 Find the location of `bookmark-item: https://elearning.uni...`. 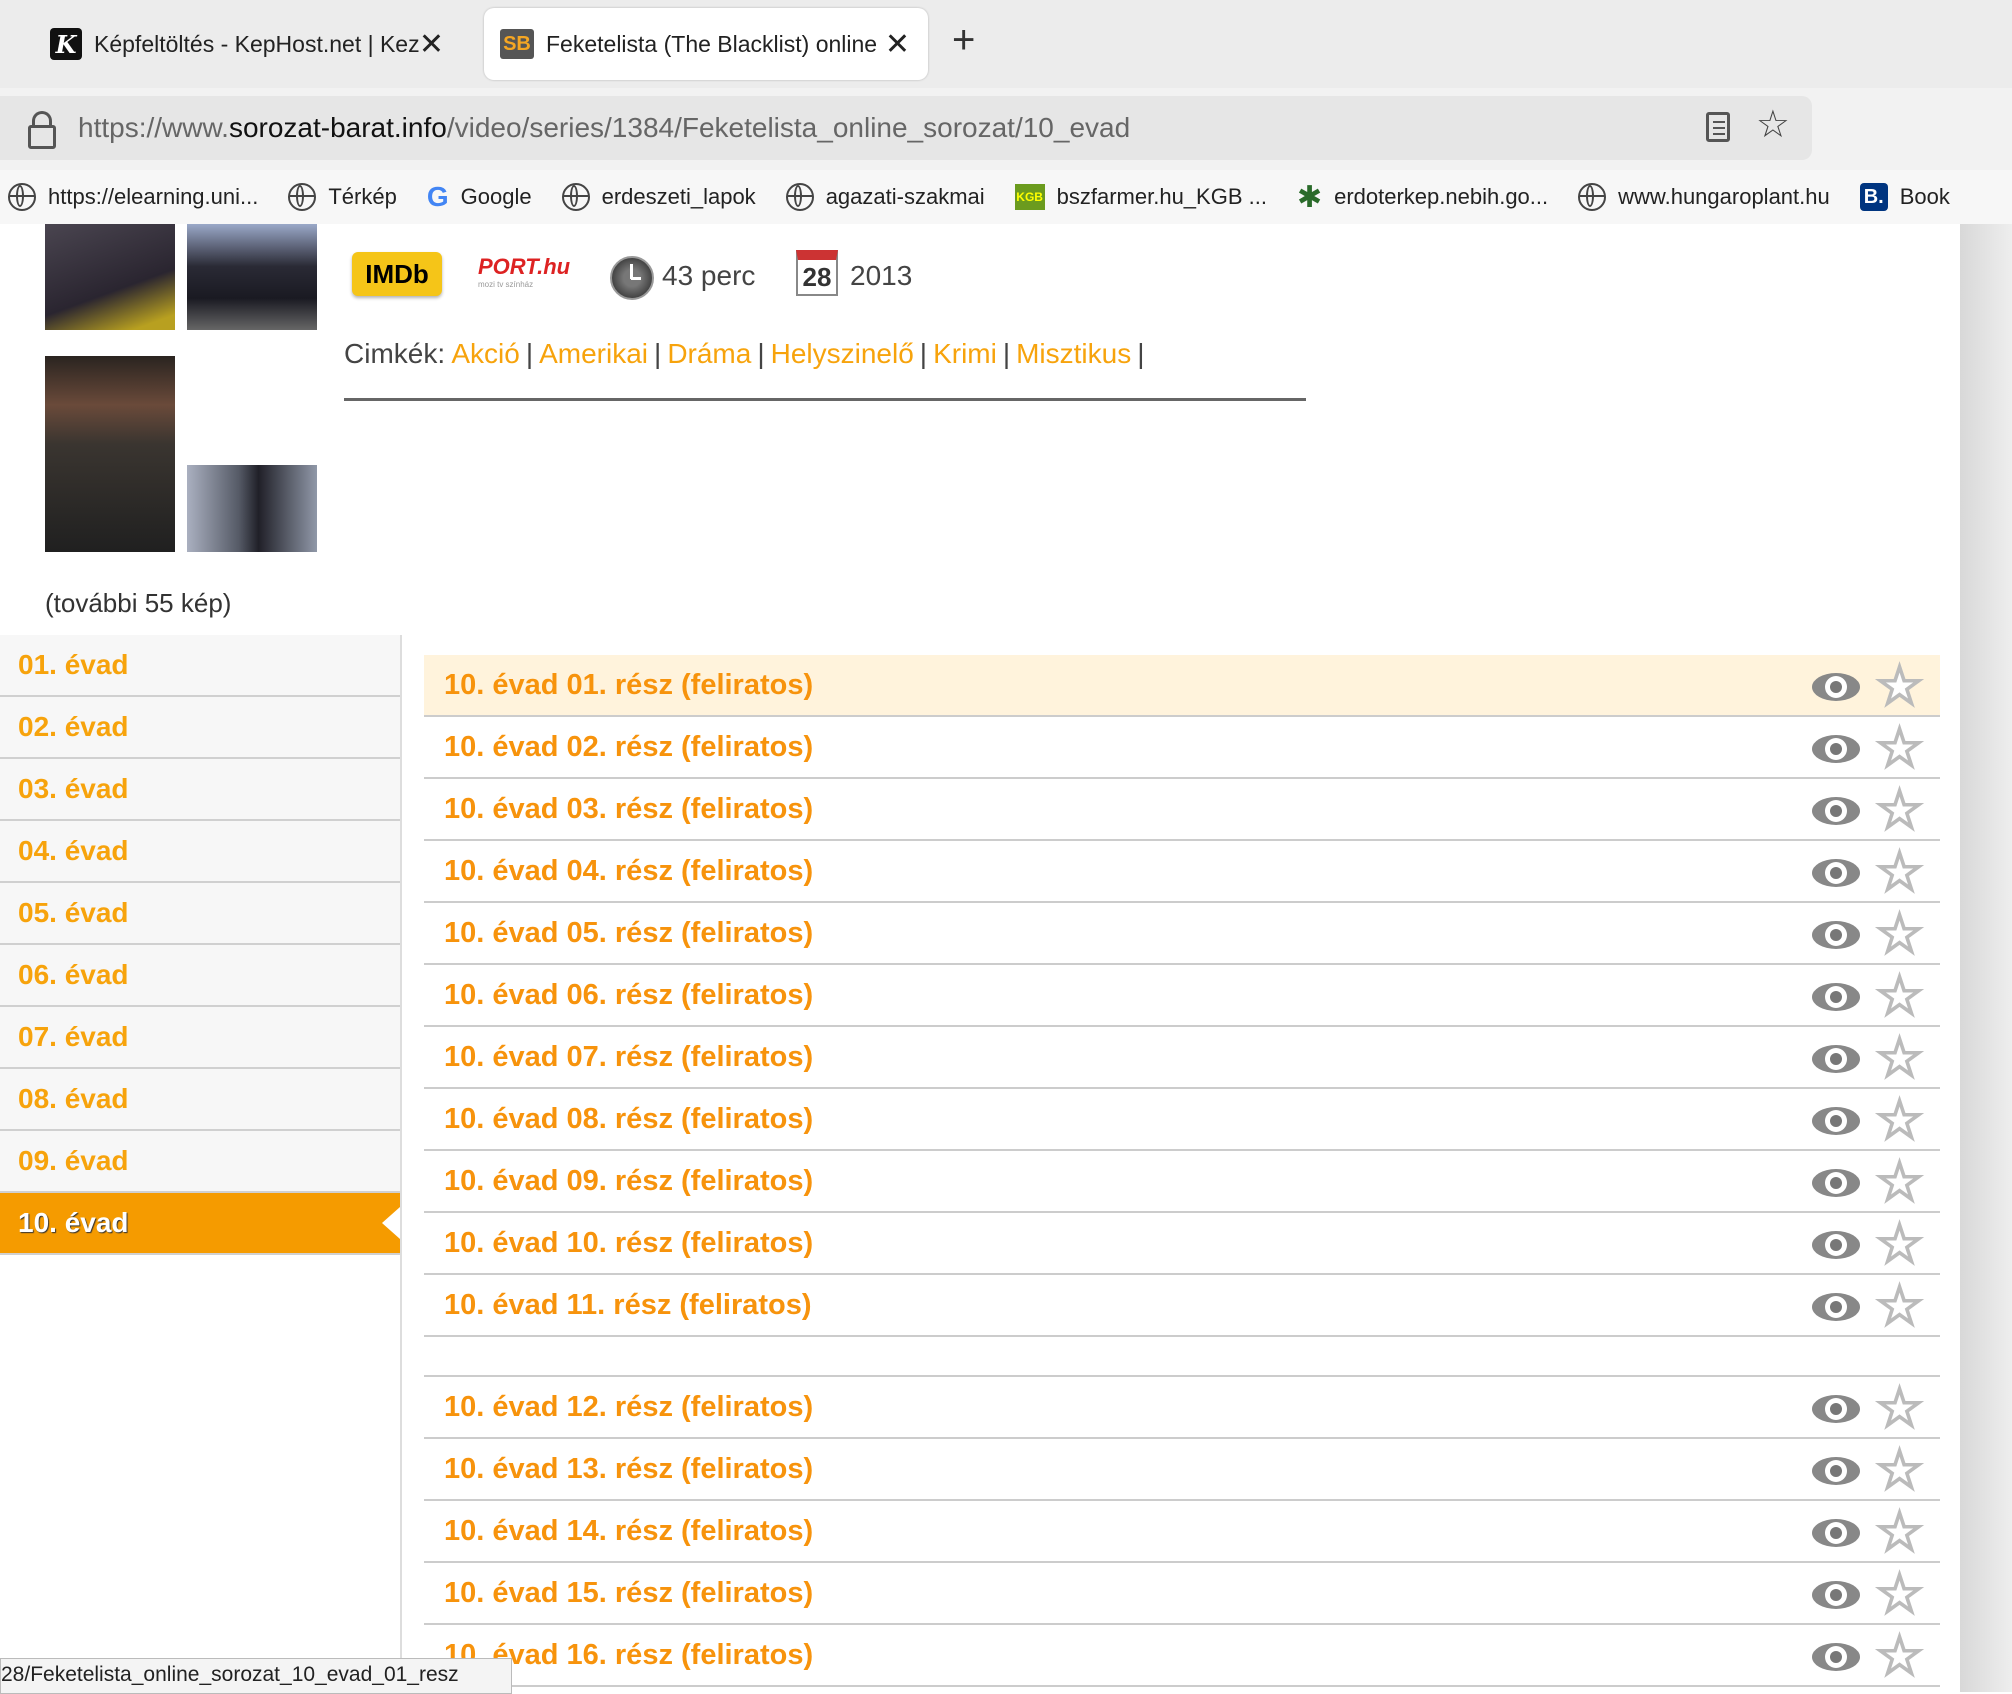

bookmark-item: https://elearning.uni... is located at coordinates (133, 197).